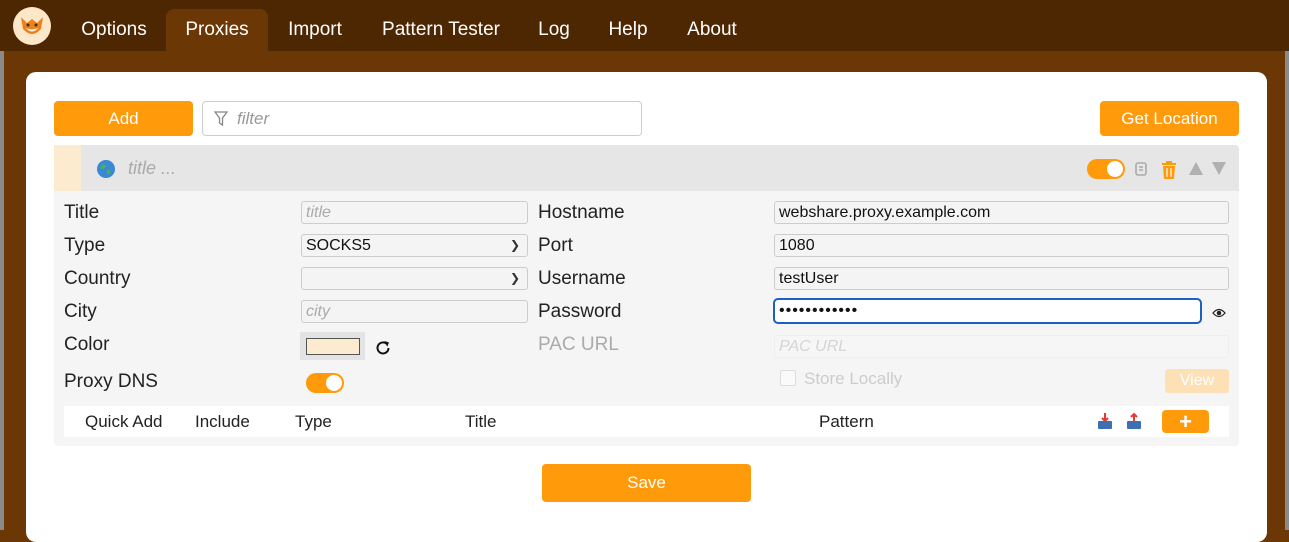  Describe the element at coordinates (435, 119) in the screenshot. I see `filter-input` at that location.